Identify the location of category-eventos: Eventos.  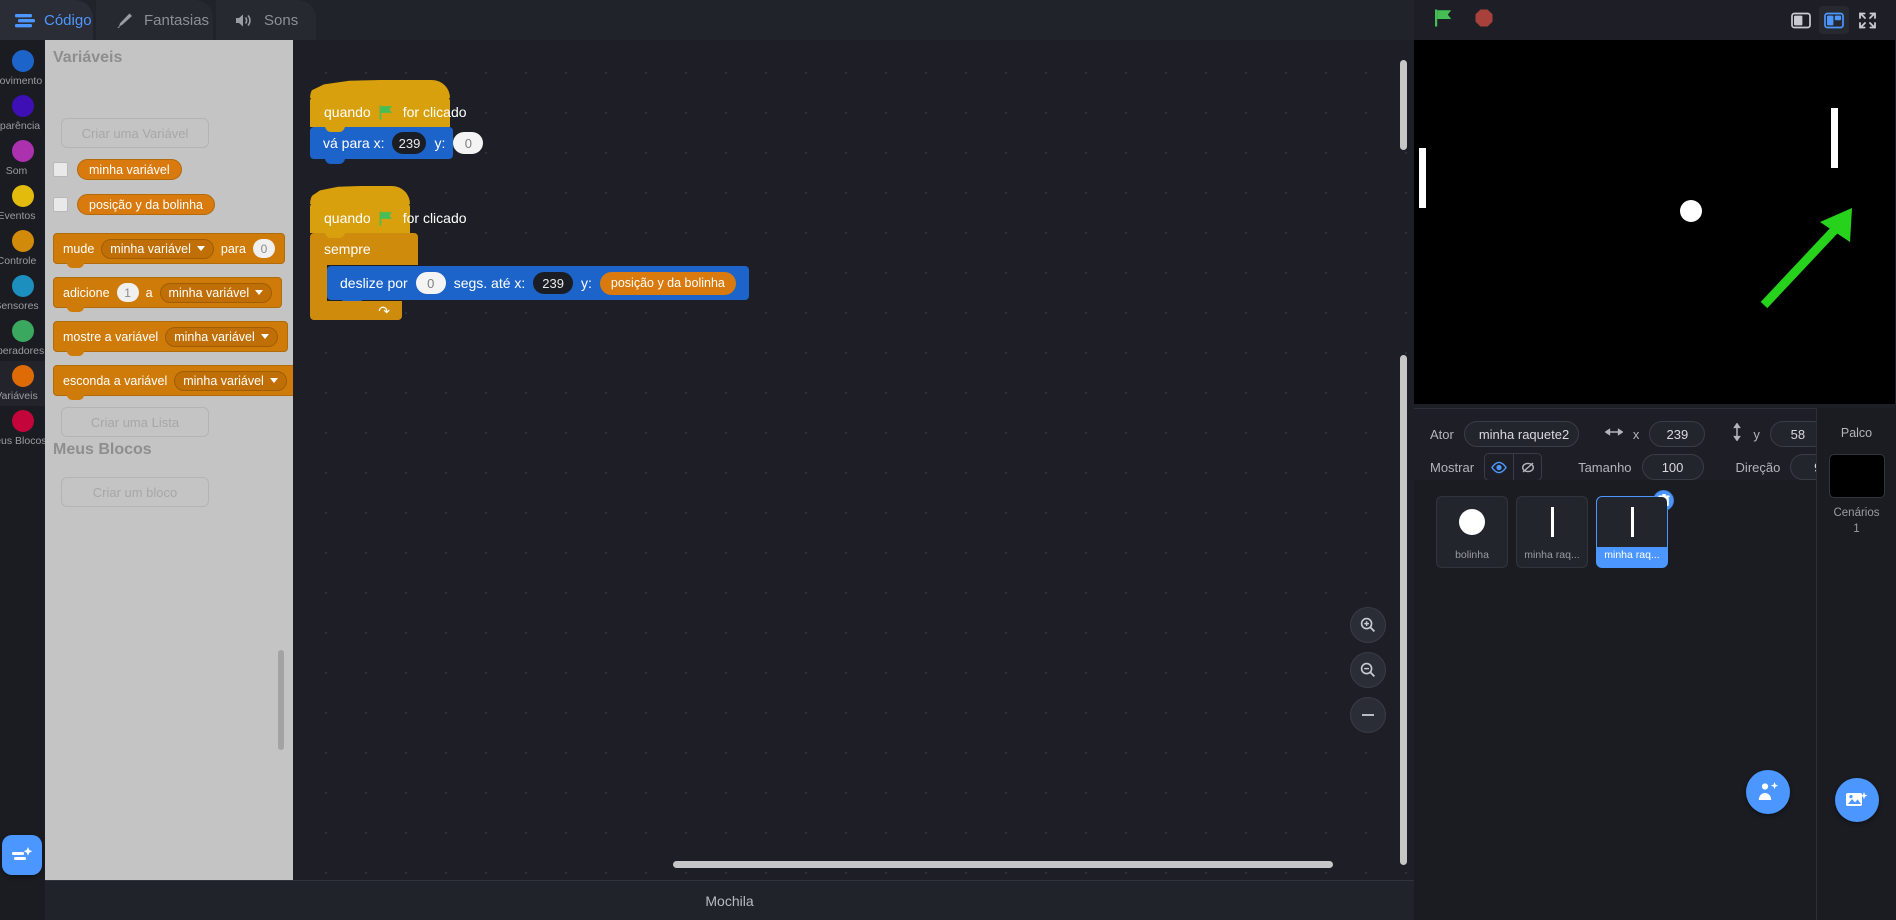
(22, 203).